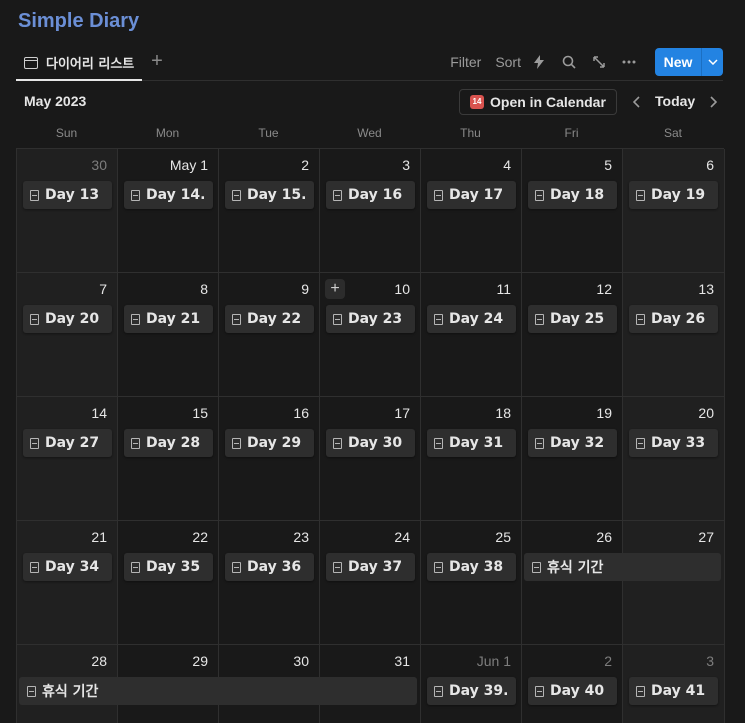 The image size is (745, 723). What do you see at coordinates (305, 289) in the screenshot?
I see `day-number: 9` at bounding box center [305, 289].